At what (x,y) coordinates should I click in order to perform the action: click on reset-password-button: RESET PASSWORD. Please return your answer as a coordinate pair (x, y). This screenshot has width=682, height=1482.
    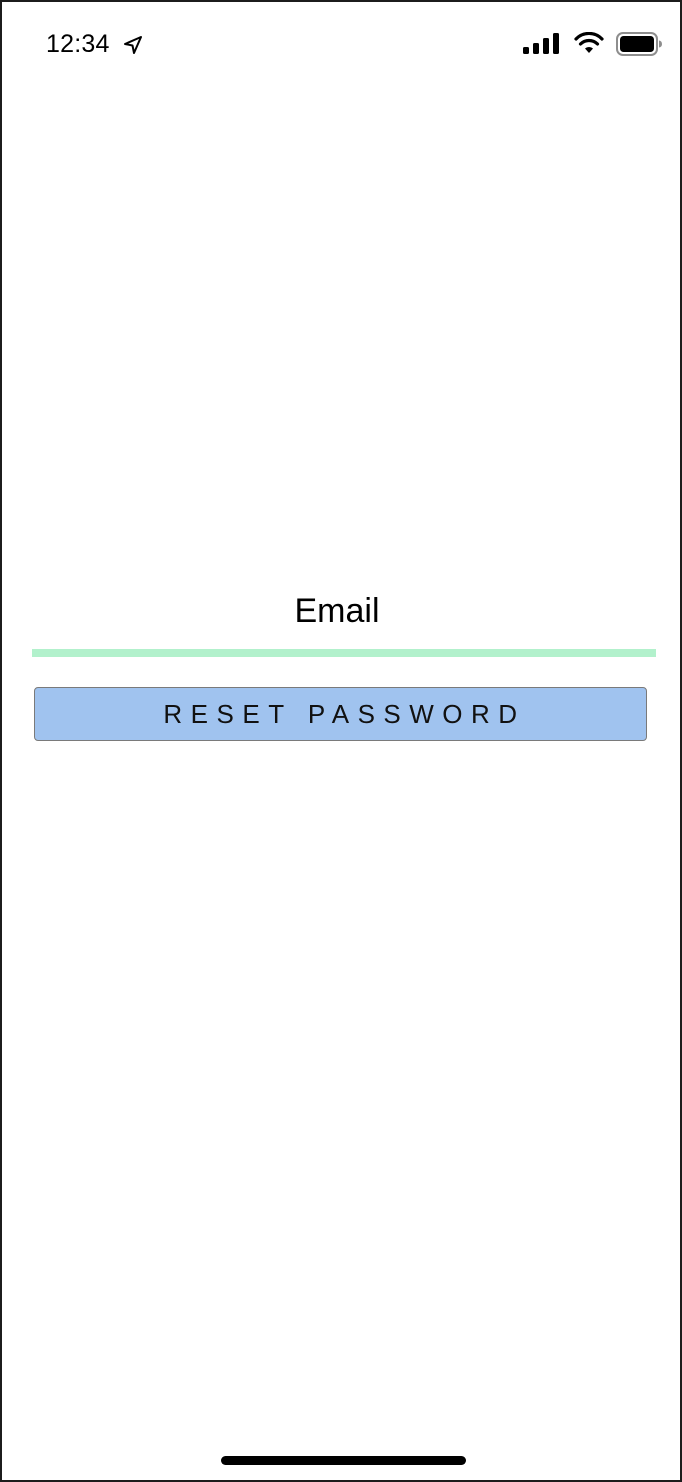
    Looking at the image, I should click on (340, 714).